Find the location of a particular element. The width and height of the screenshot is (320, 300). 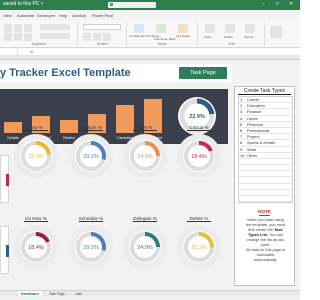

align-left-icon is located at coordinates (8, 37).